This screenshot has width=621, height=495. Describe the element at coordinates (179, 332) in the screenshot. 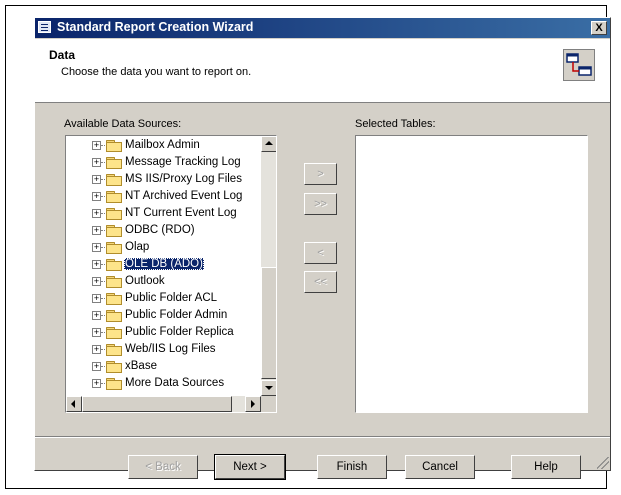

I see `tree-item-label: Public Folder Replica` at that location.